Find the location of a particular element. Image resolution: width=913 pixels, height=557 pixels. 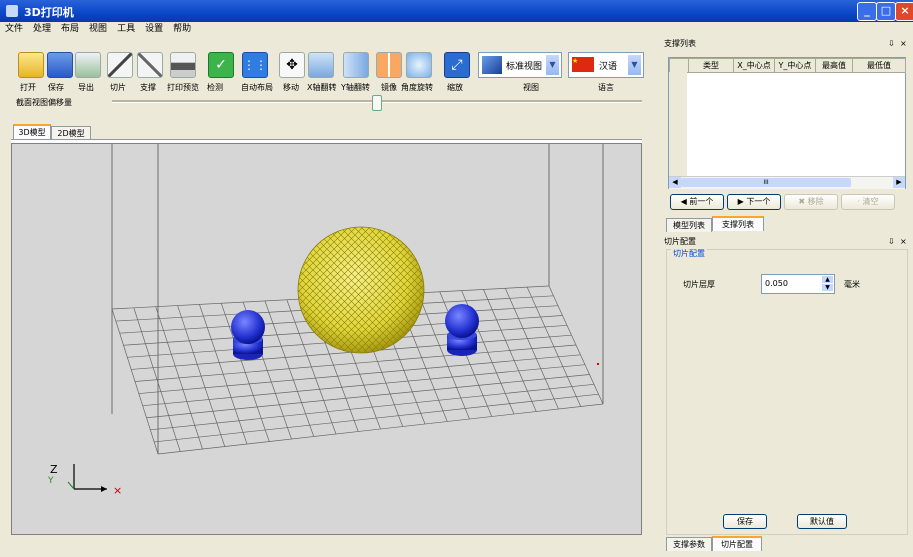

menu-view: 视图 is located at coordinates (98, 29).